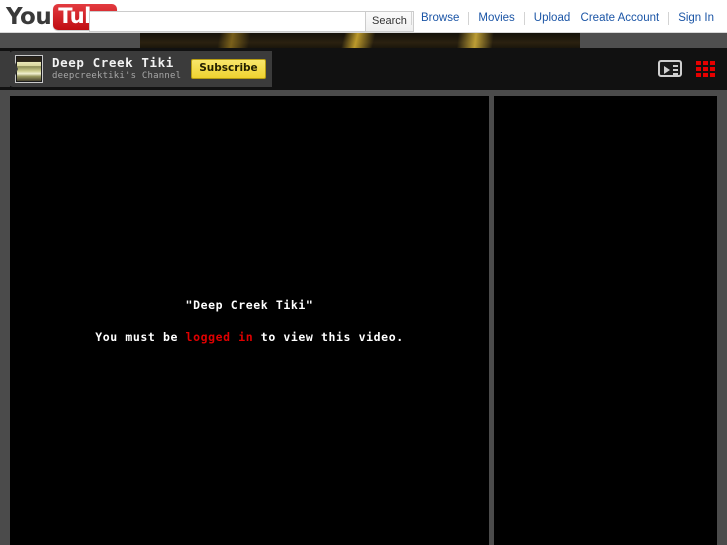 The height and width of the screenshot is (545, 727). What do you see at coordinates (220, 337) in the screenshot?
I see `logged-in-link: logged in` at bounding box center [220, 337].